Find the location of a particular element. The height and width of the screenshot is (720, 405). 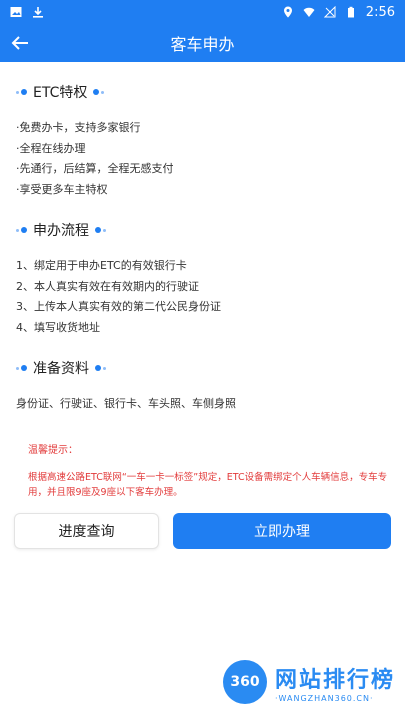

list-item: ·享受更多车主特权 is located at coordinates (62, 189).